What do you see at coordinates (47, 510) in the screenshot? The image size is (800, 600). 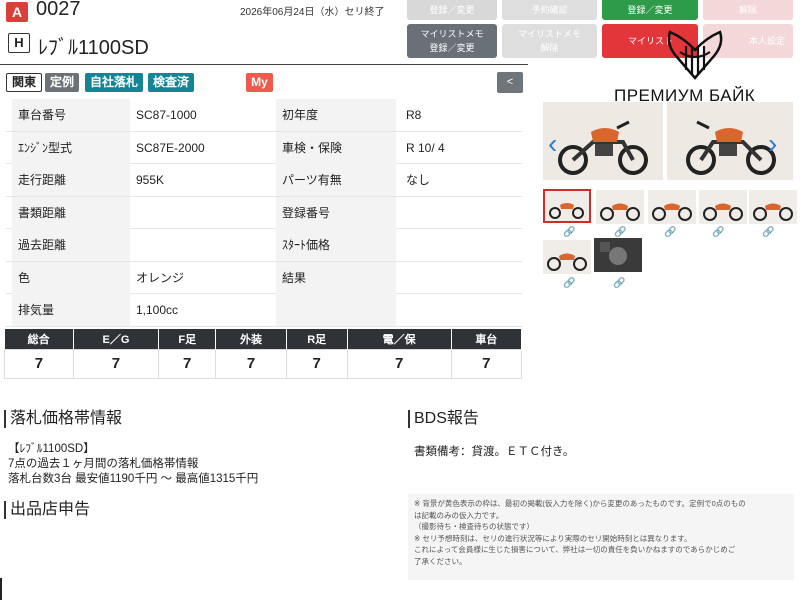 I see `seller-declaration-title: 出品店申告` at bounding box center [47, 510].